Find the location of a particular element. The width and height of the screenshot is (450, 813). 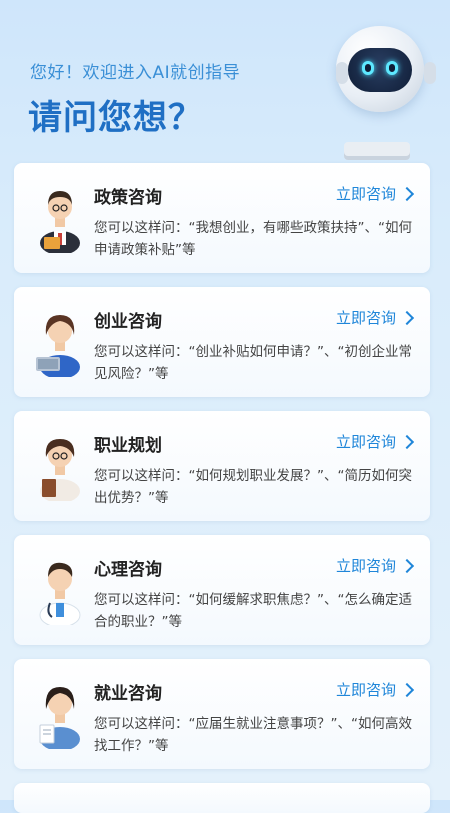

robot-icon is located at coordinates (385, 95).